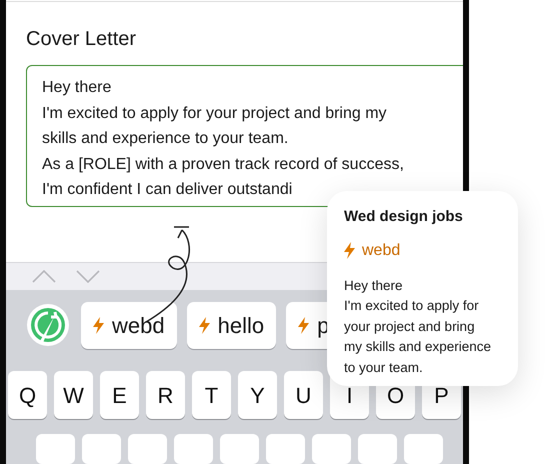 This screenshot has height=464, width=560. I want to click on shortcut-text: webd, so click(381, 250).